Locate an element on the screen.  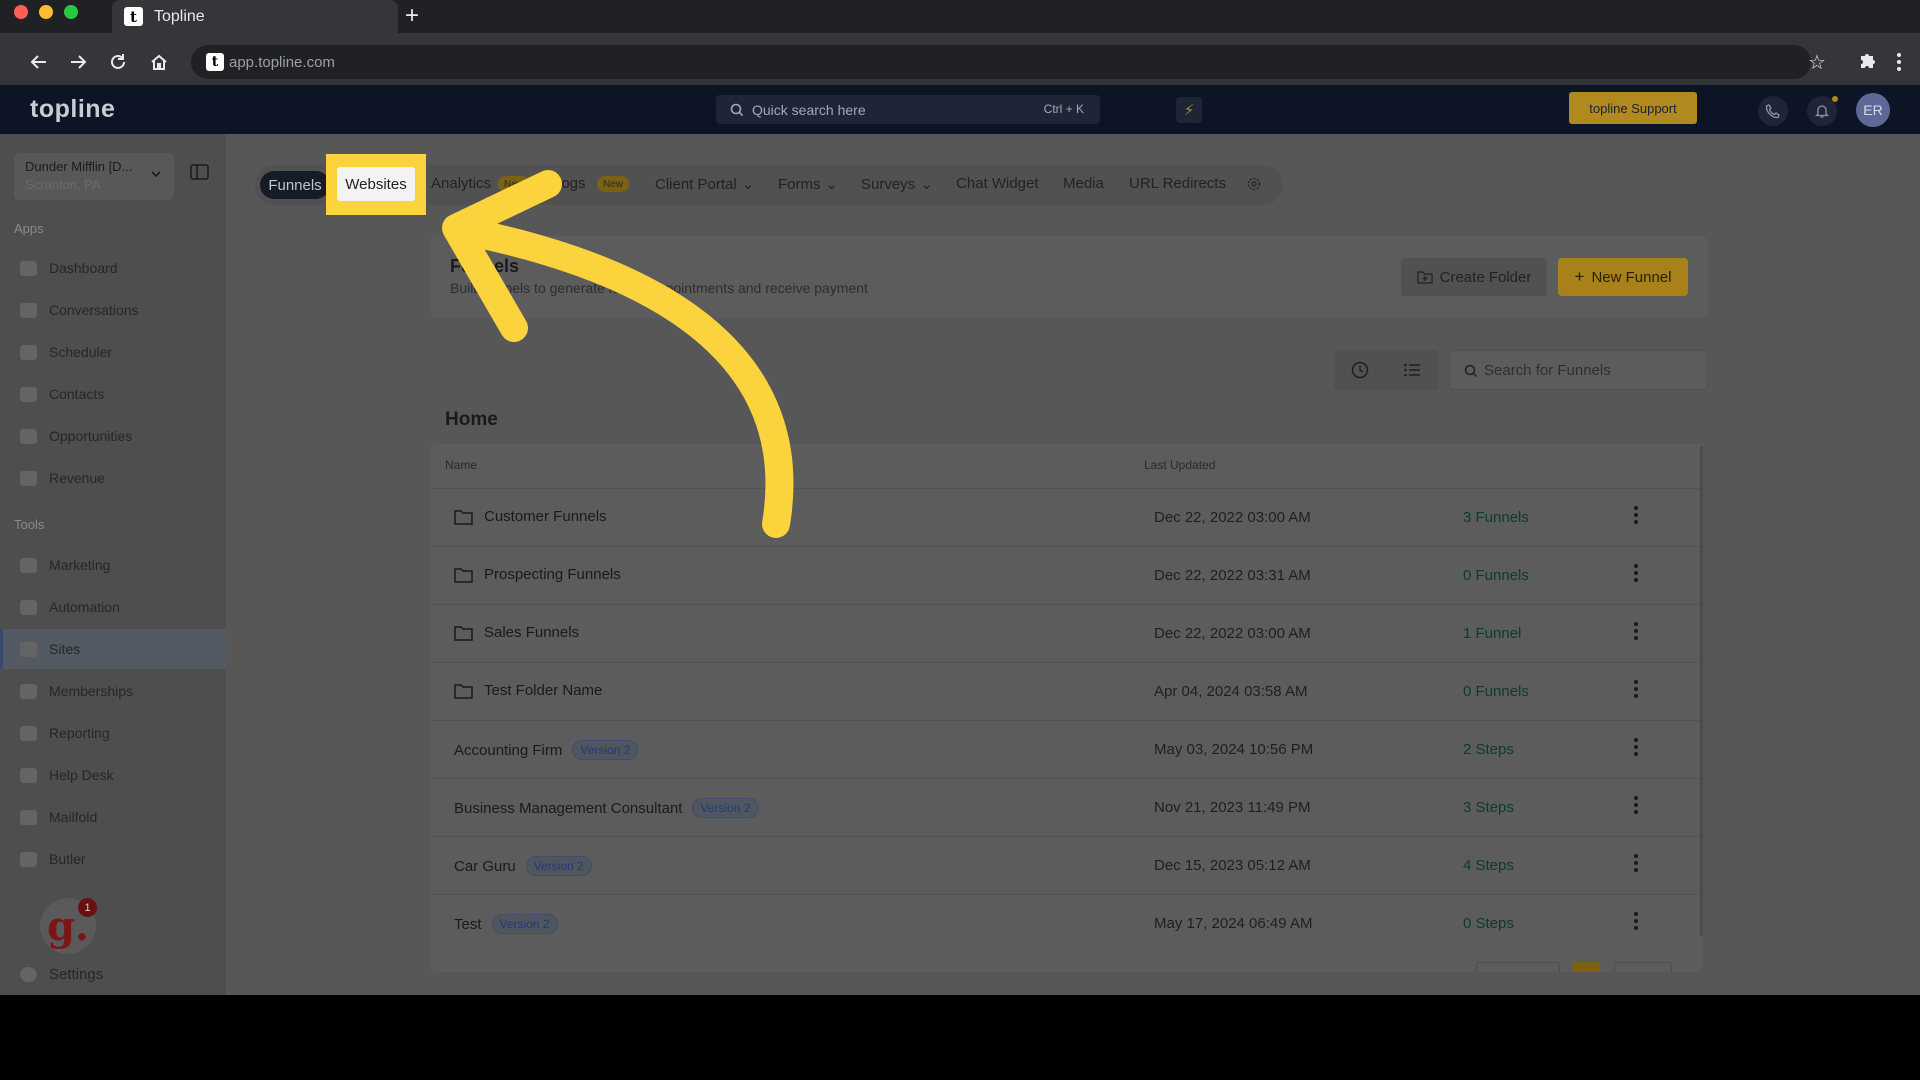
sidebar-item-label: Scheduler is located at coordinates (81, 352).